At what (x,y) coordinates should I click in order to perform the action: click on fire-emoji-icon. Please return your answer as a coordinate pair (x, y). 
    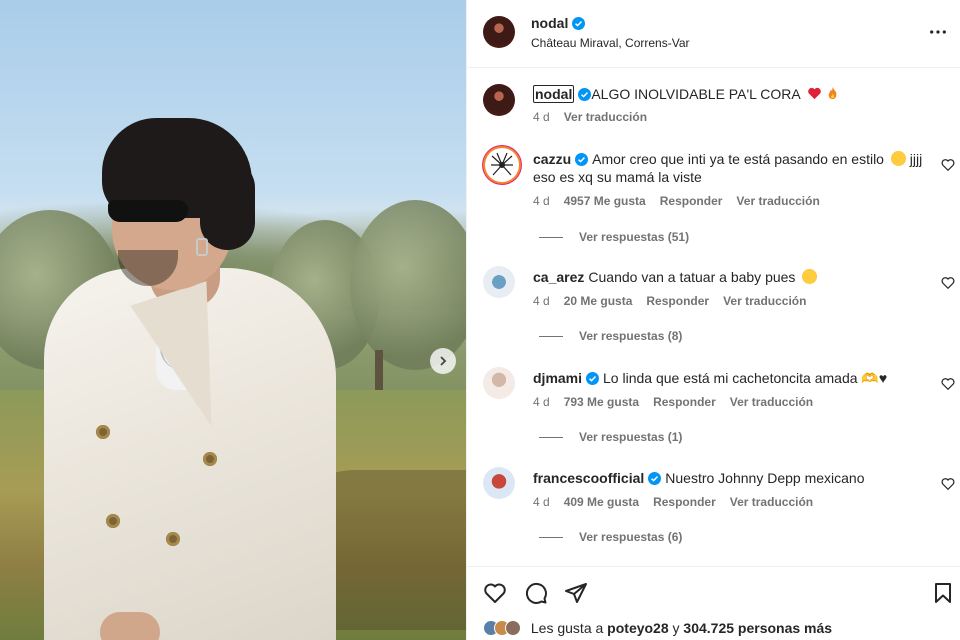
    Looking at the image, I should click on (832, 93).